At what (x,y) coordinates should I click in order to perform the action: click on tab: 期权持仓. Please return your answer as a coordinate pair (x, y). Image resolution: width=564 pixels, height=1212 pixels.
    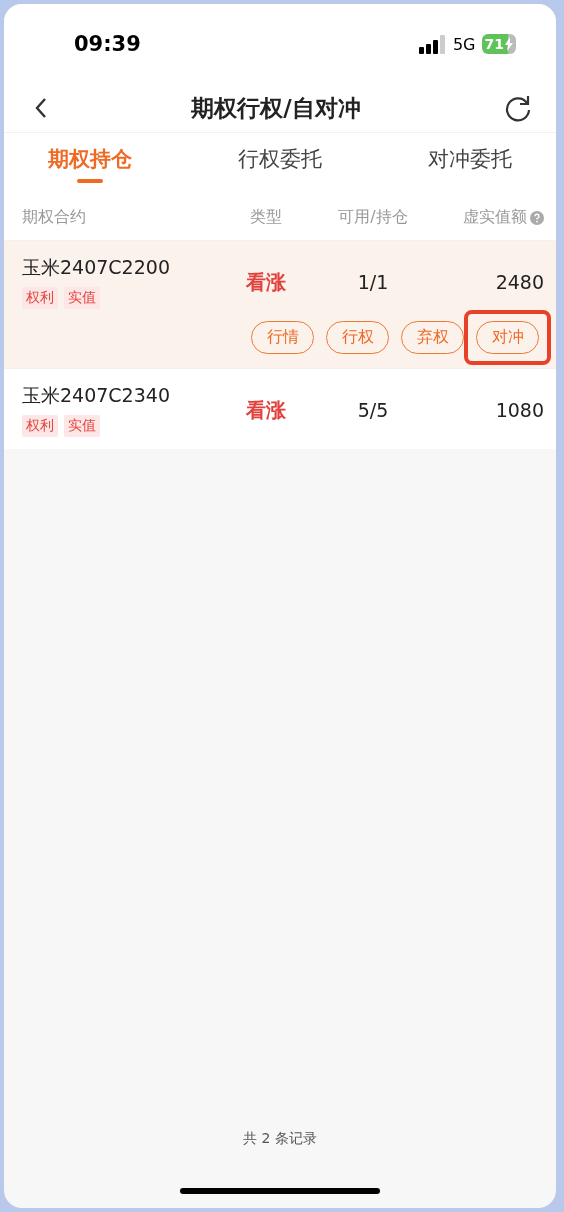
    Looking at the image, I should click on (90, 164).